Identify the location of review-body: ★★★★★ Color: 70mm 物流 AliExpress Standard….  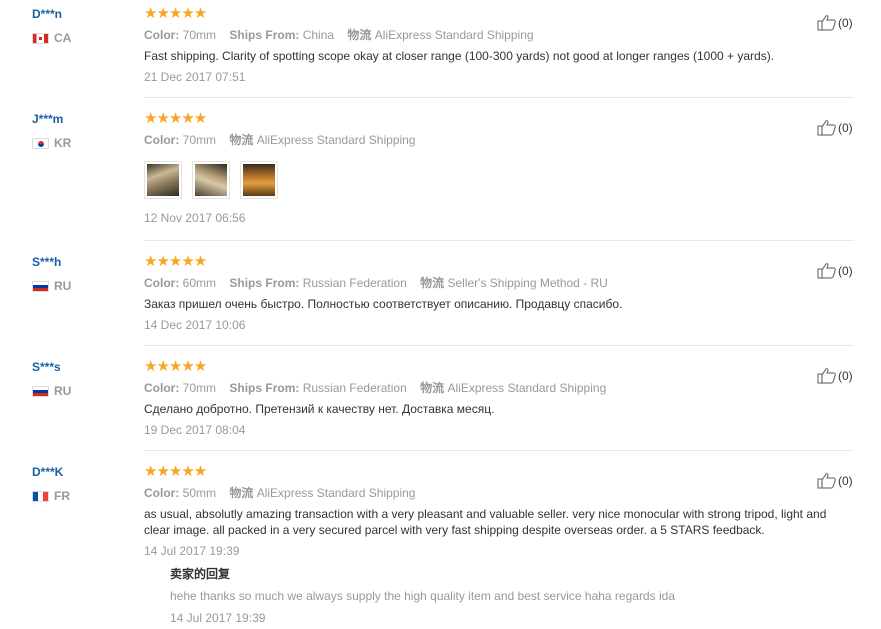
(494, 168).